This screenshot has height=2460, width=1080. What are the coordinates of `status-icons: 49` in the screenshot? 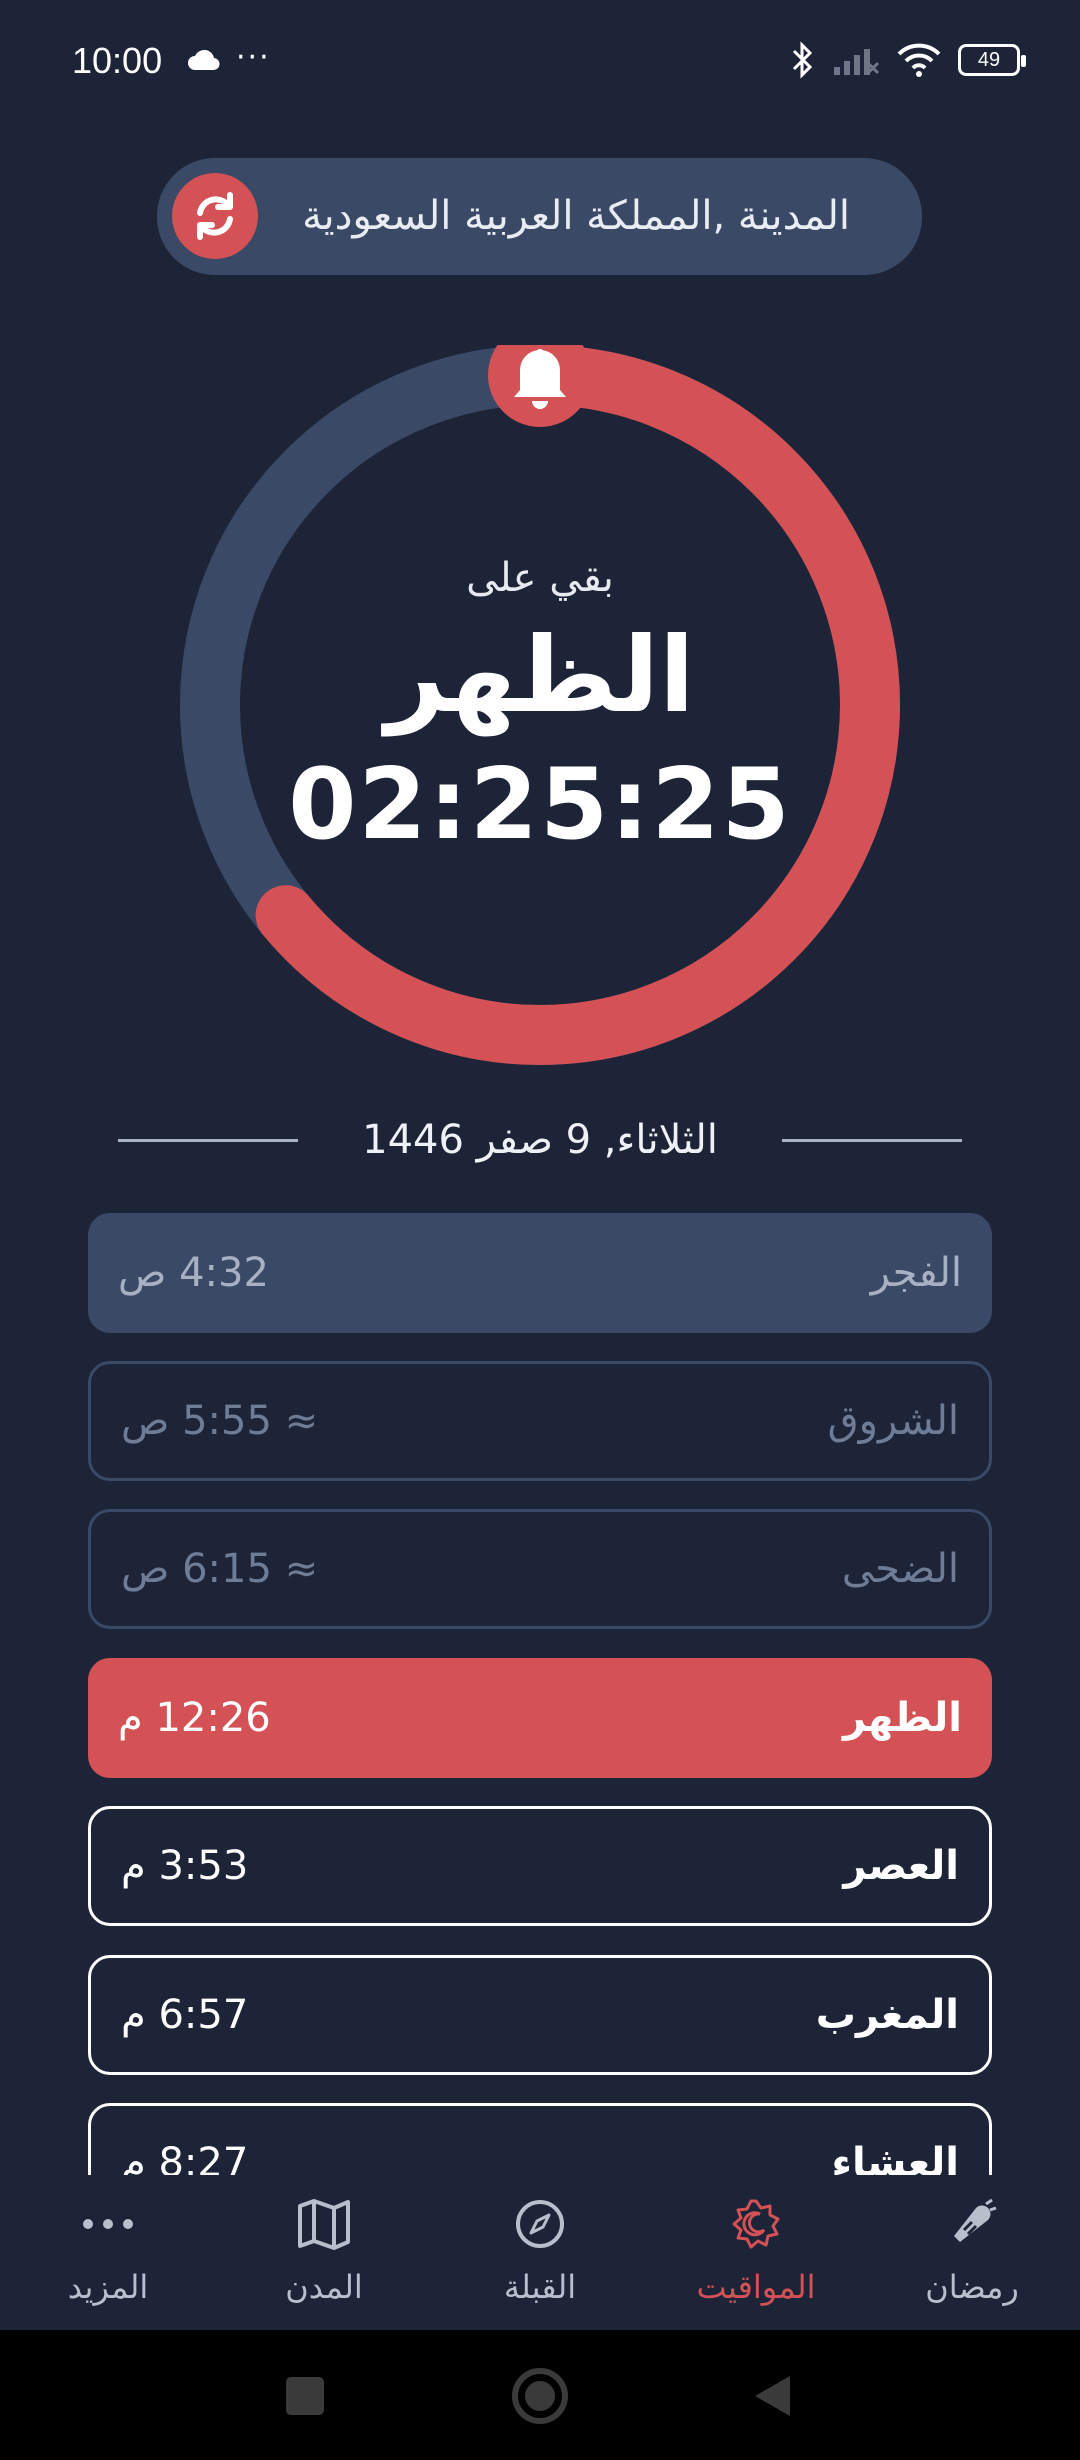 It's located at (908, 60).